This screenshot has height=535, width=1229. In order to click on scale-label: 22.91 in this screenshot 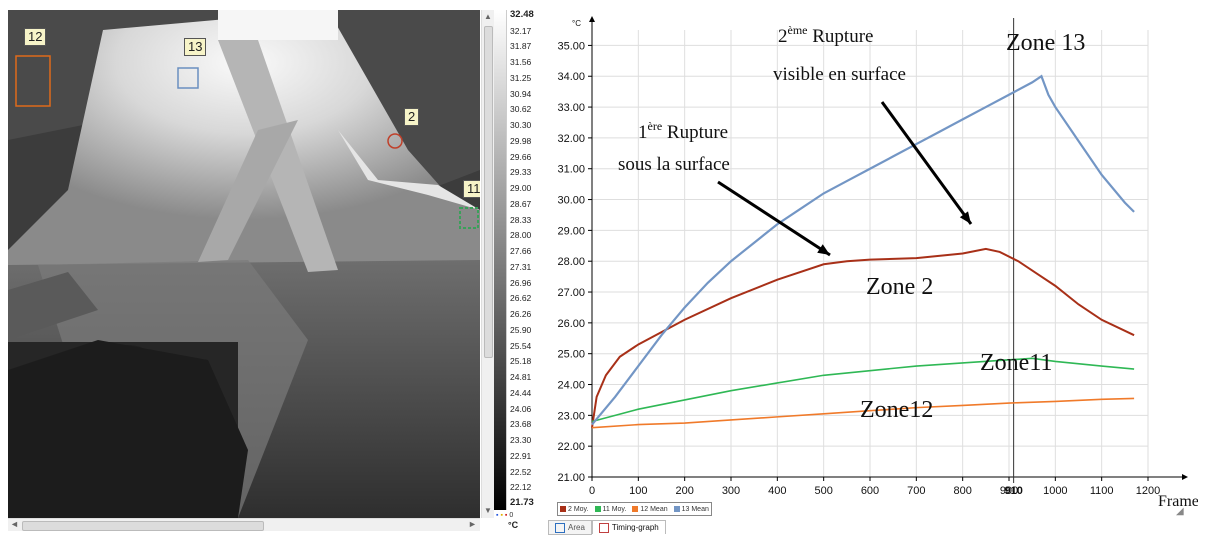, I will do `click(521, 455)`.